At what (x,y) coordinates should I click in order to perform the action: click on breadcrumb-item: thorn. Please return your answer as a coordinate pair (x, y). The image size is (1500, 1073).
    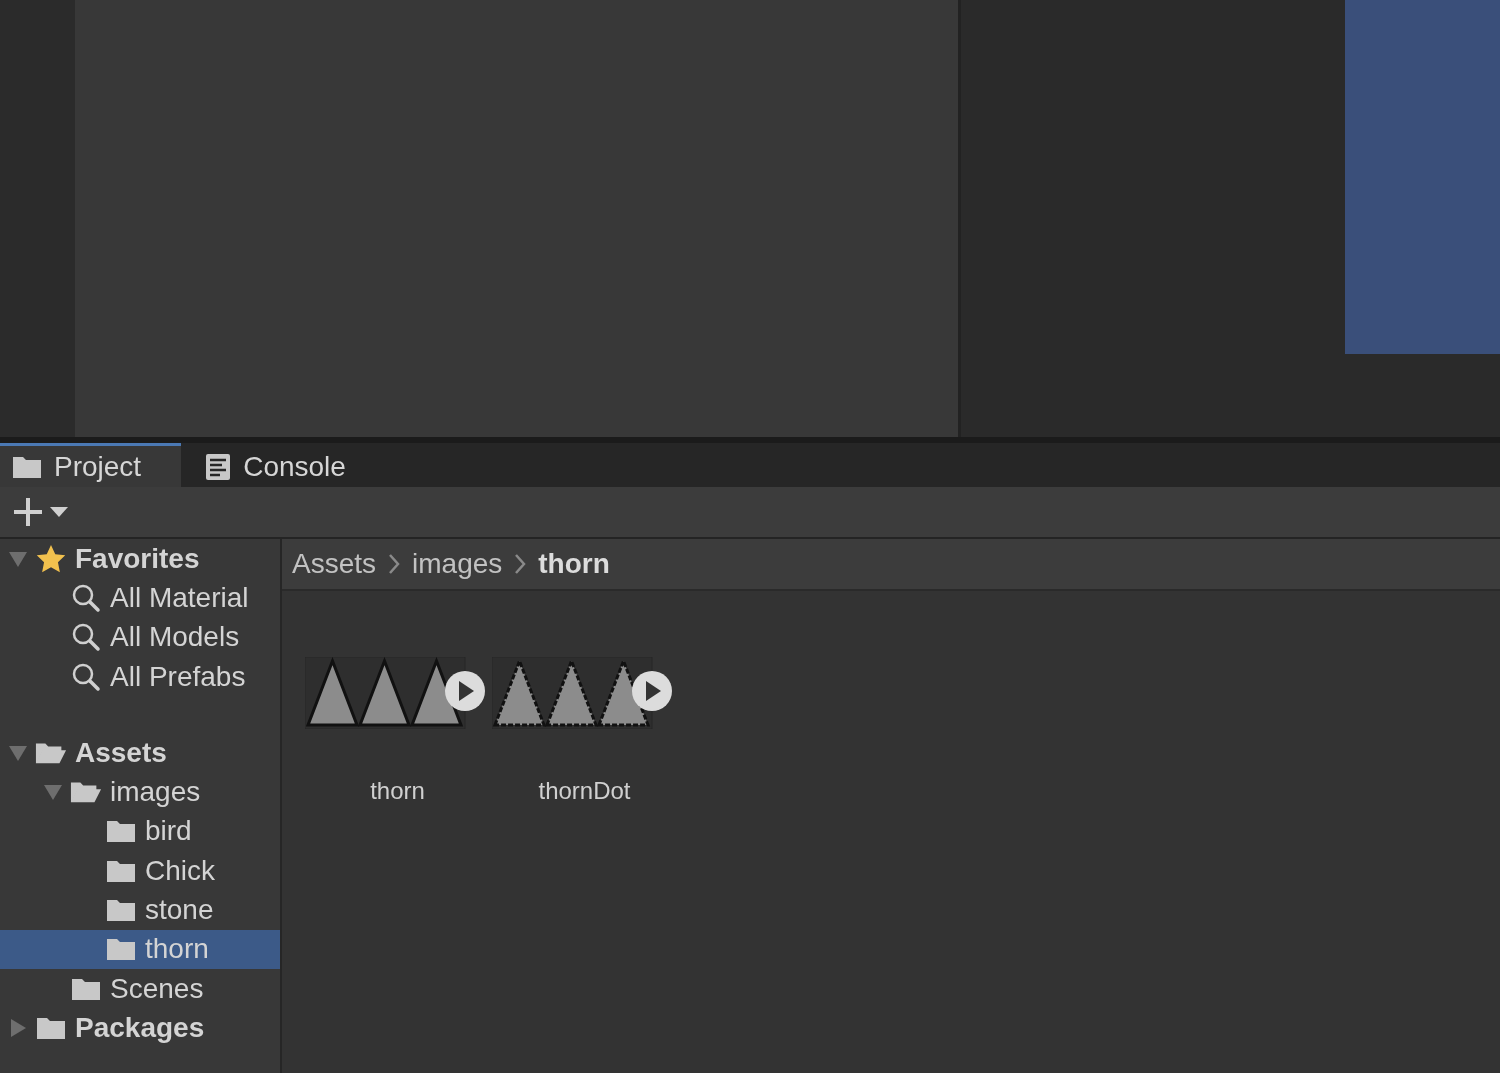
    Looking at the image, I should click on (574, 564).